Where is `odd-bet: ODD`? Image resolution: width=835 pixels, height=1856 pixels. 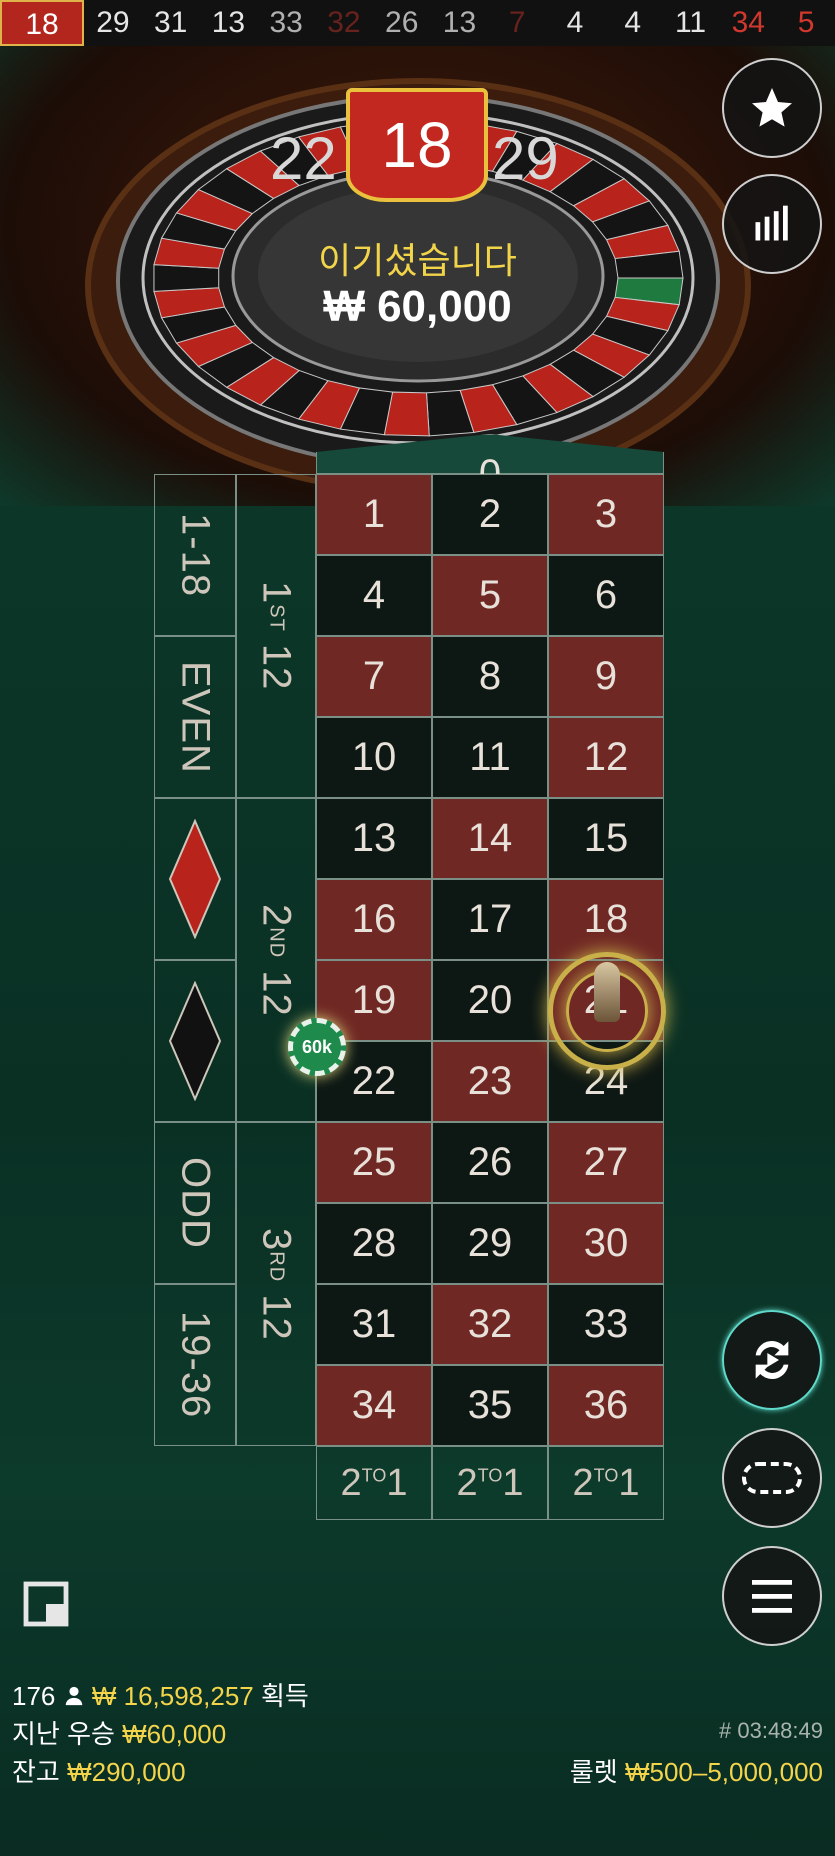
odd-bet: ODD is located at coordinates (195, 1203).